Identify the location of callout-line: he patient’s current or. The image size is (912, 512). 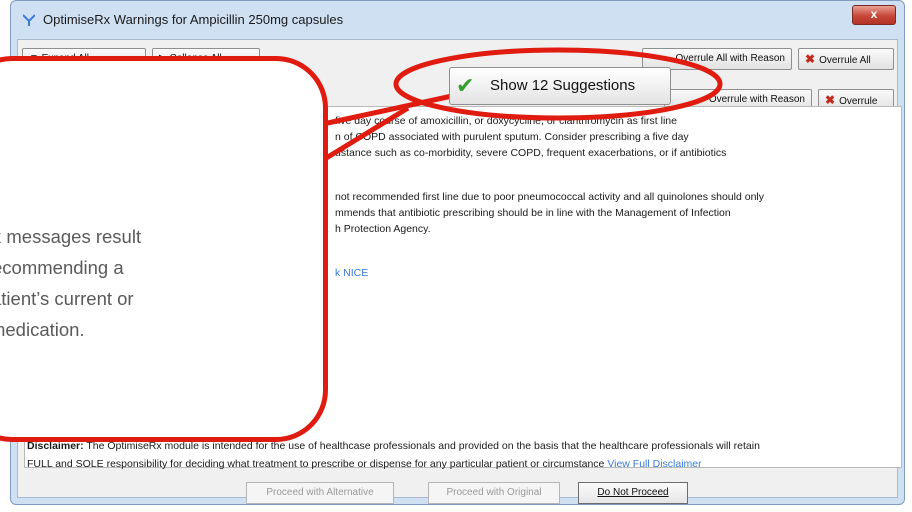
(67, 298).